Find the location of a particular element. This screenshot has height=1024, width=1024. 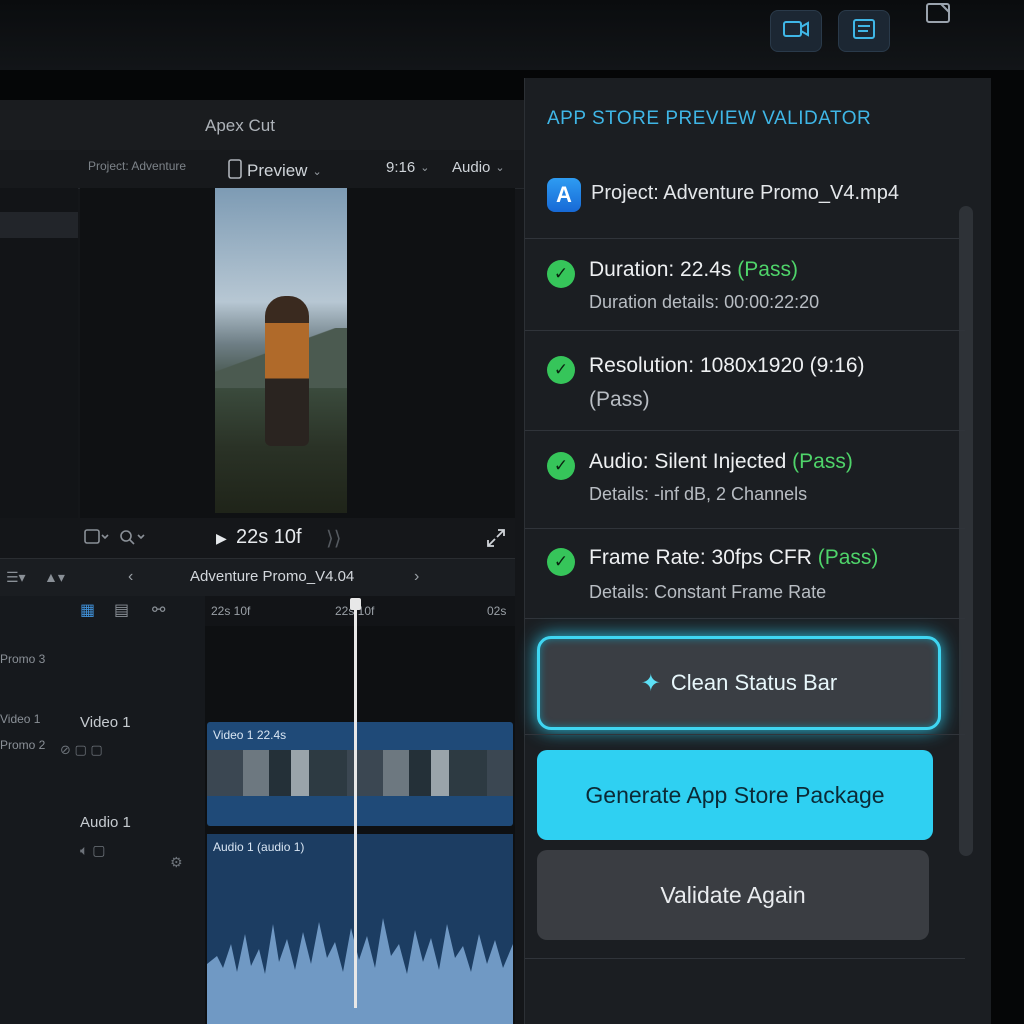

preview-viewer is located at coordinates (297, 353).